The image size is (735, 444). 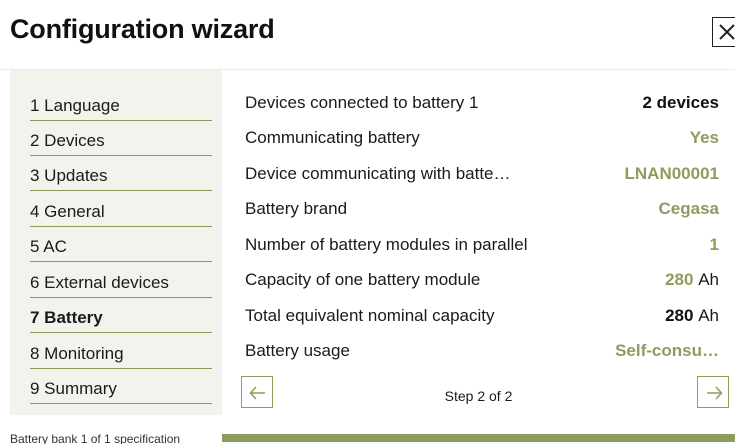 What do you see at coordinates (121, 173) in the screenshot?
I see `step-updates: 3 Updates` at bounding box center [121, 173].